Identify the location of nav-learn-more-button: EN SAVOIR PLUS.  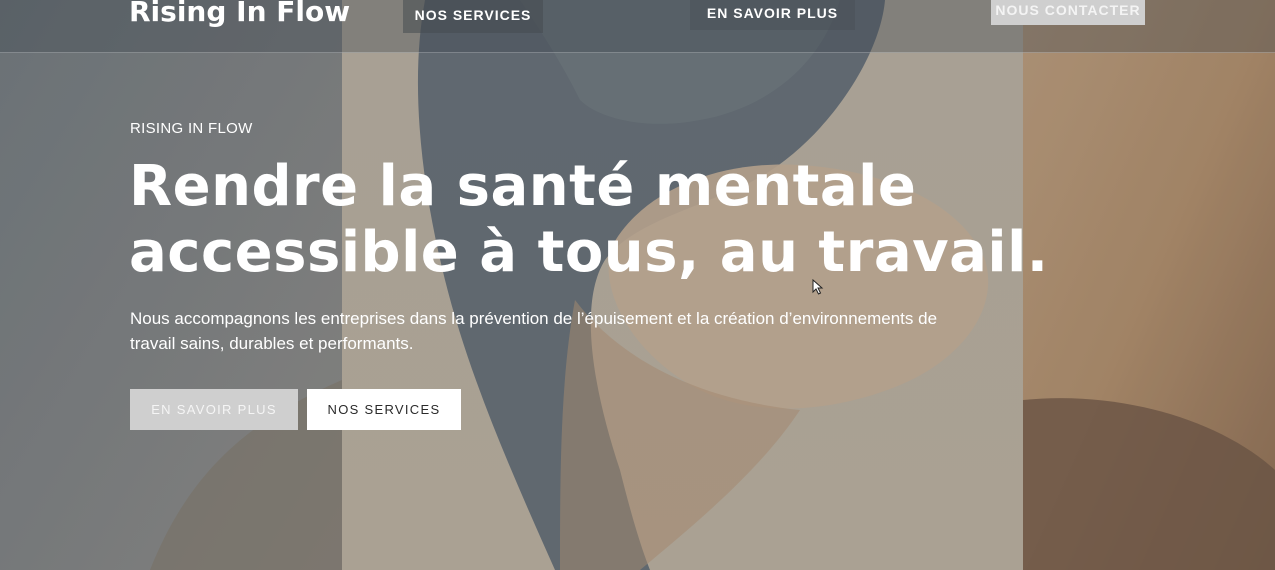
(772, 15).